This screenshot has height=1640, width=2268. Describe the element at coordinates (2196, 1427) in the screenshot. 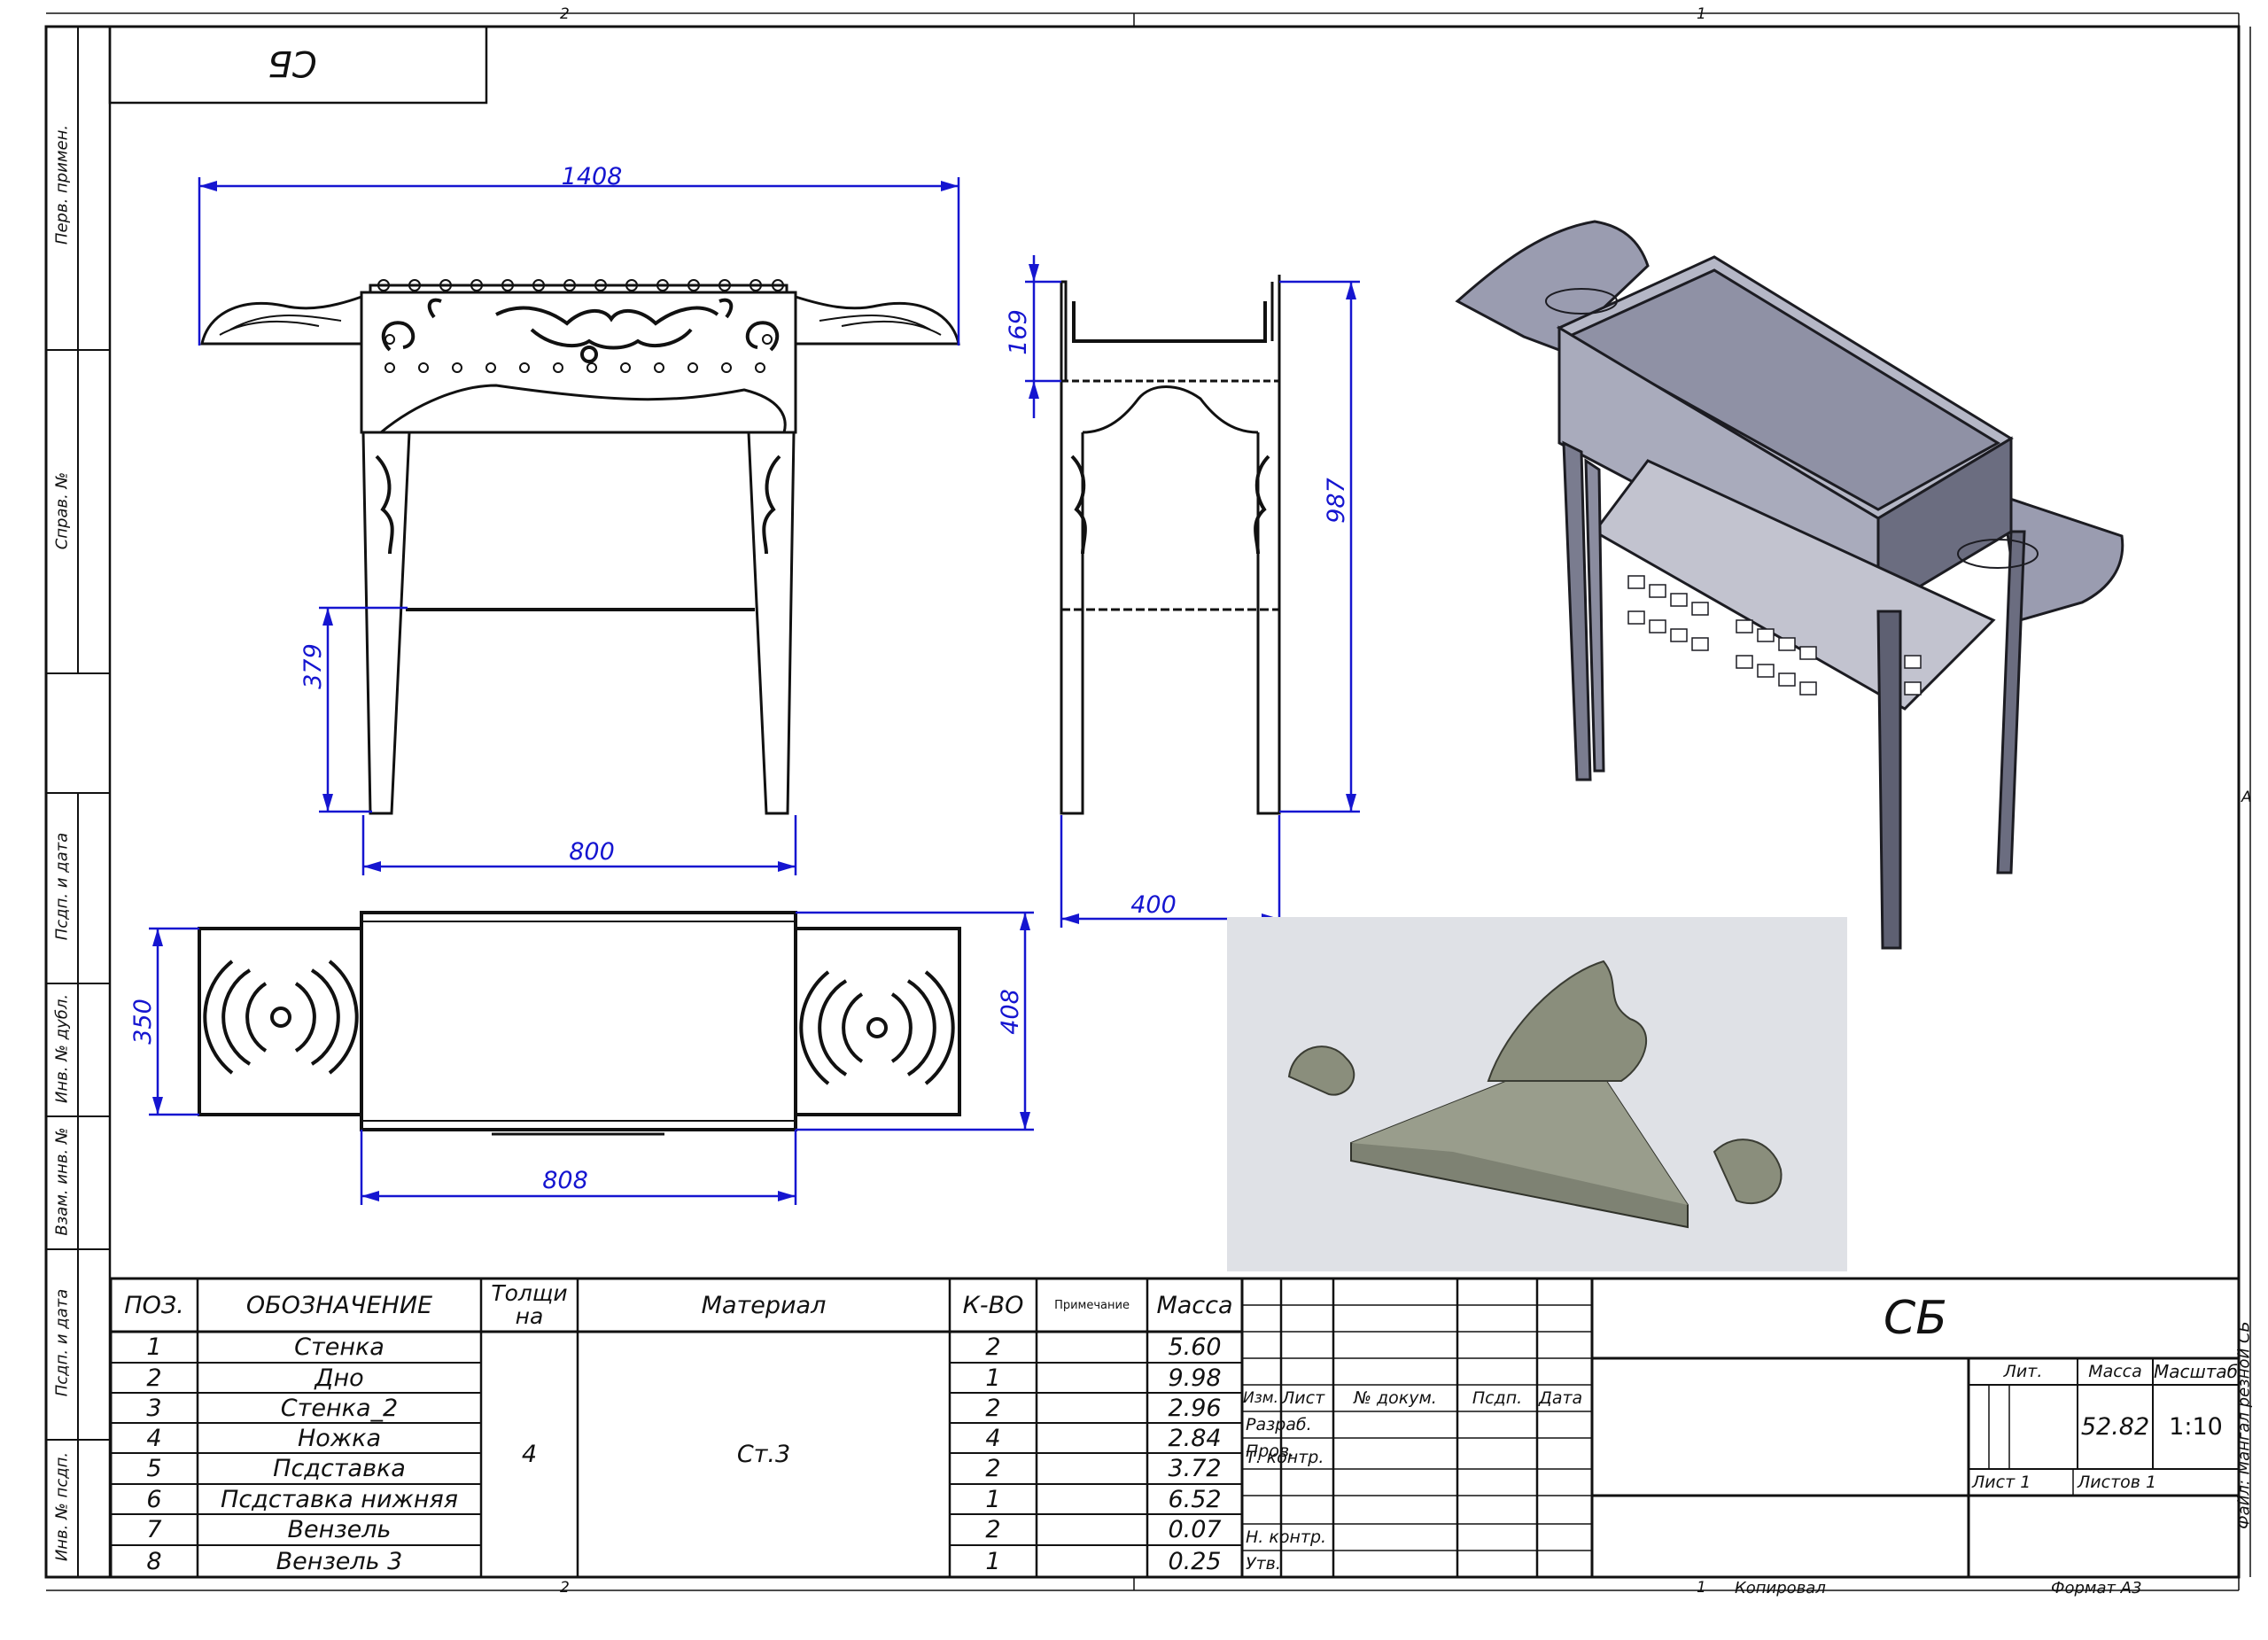

I see `tb-scale-value: 1:10` at that location.